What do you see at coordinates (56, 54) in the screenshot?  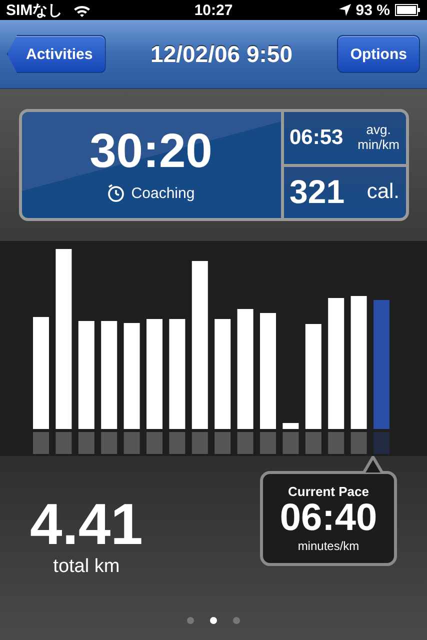 I see `back-button: Activities` at bounding box center [56, 54].